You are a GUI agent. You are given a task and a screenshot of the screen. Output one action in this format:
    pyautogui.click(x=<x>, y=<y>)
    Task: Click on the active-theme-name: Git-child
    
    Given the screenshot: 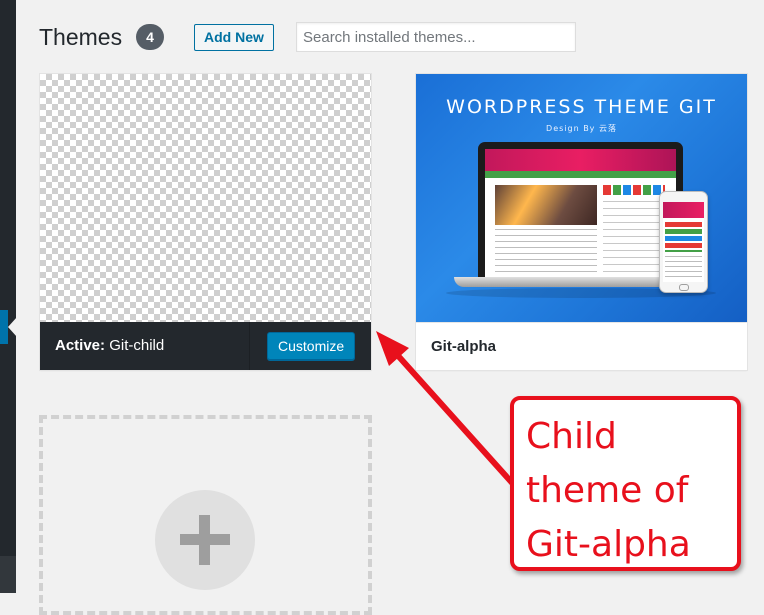 What is the action you would take?
    pyautogui.click(x=137, y=345)
    